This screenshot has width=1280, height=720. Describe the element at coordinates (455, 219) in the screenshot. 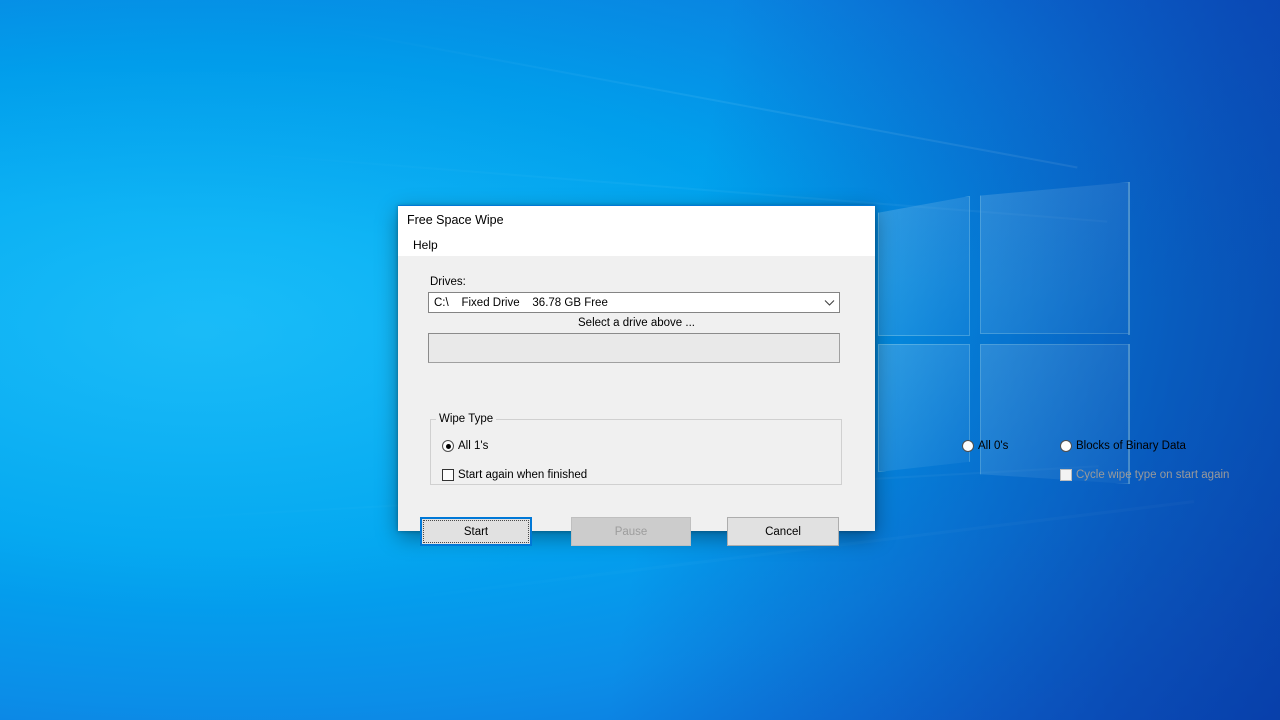

I see `window-title: Free Space Wipe` at that location.